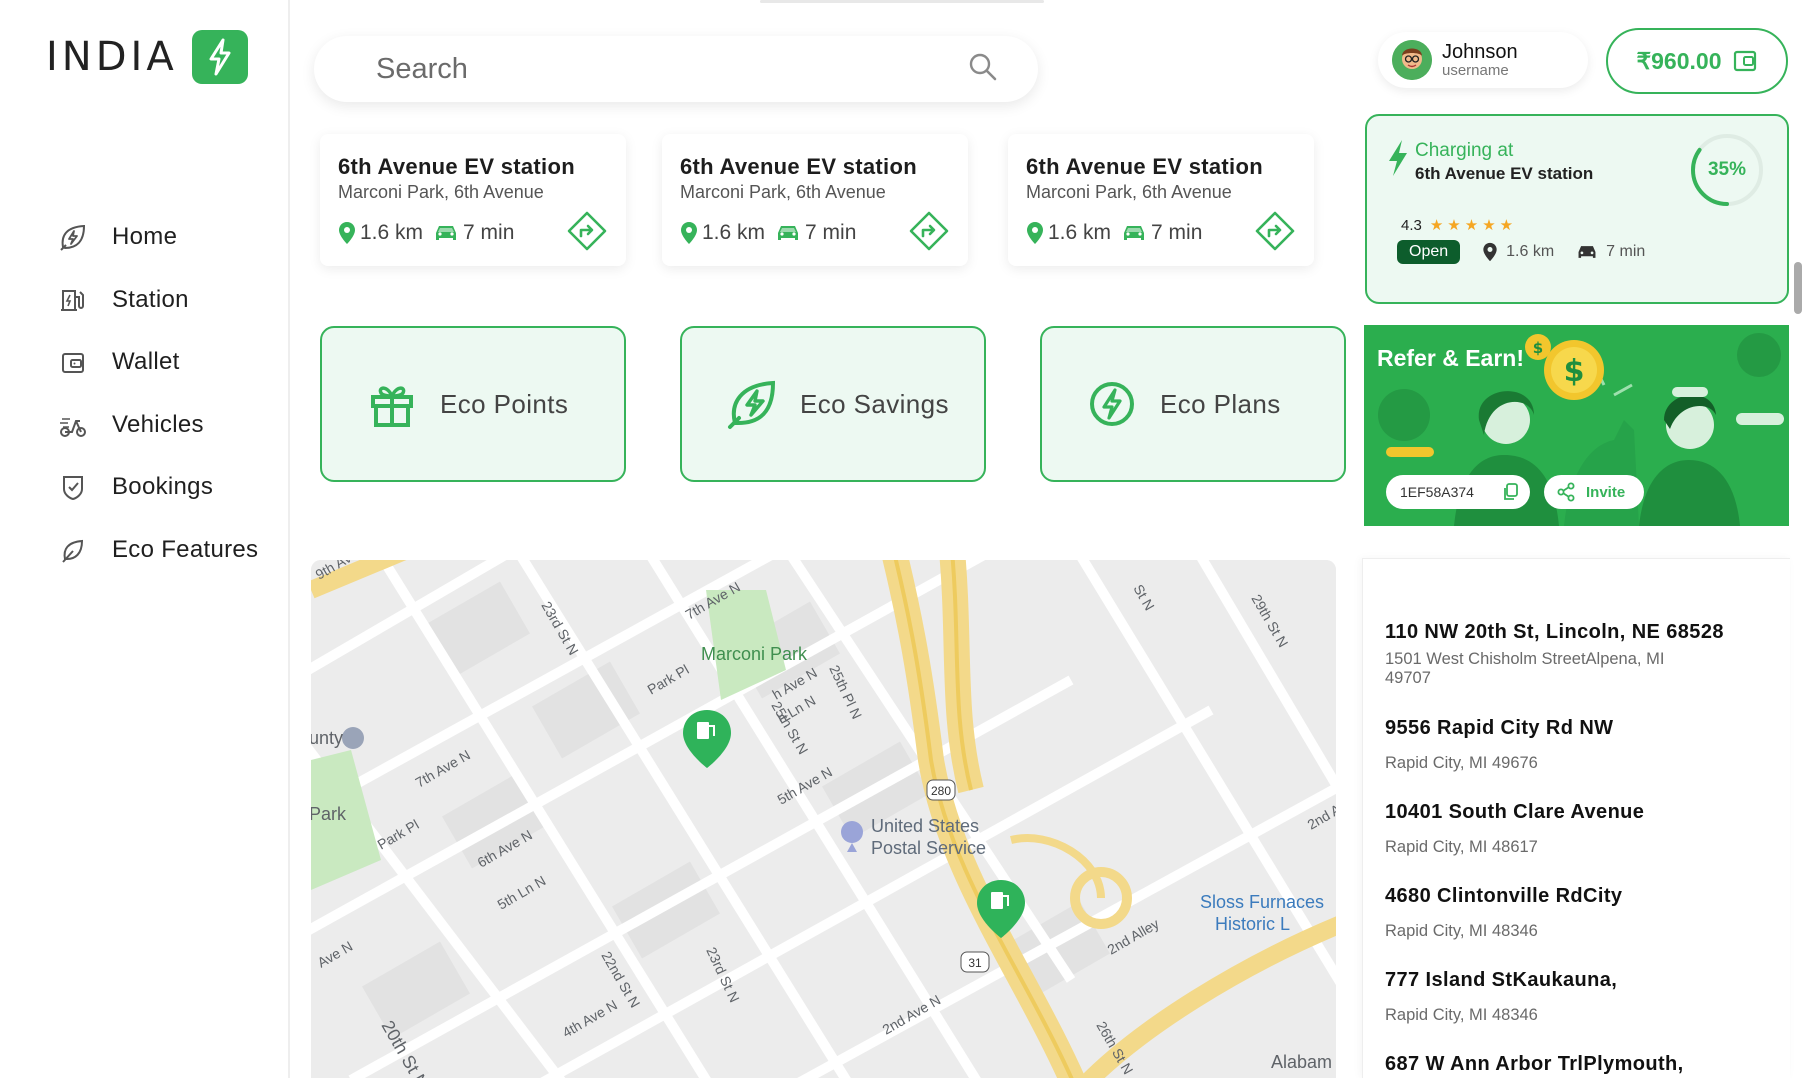 The image size is (1802, 1078). Describe the element at coordinates (1411, 225) in the screenshot. I see `rating-value: 4.3` at that location.